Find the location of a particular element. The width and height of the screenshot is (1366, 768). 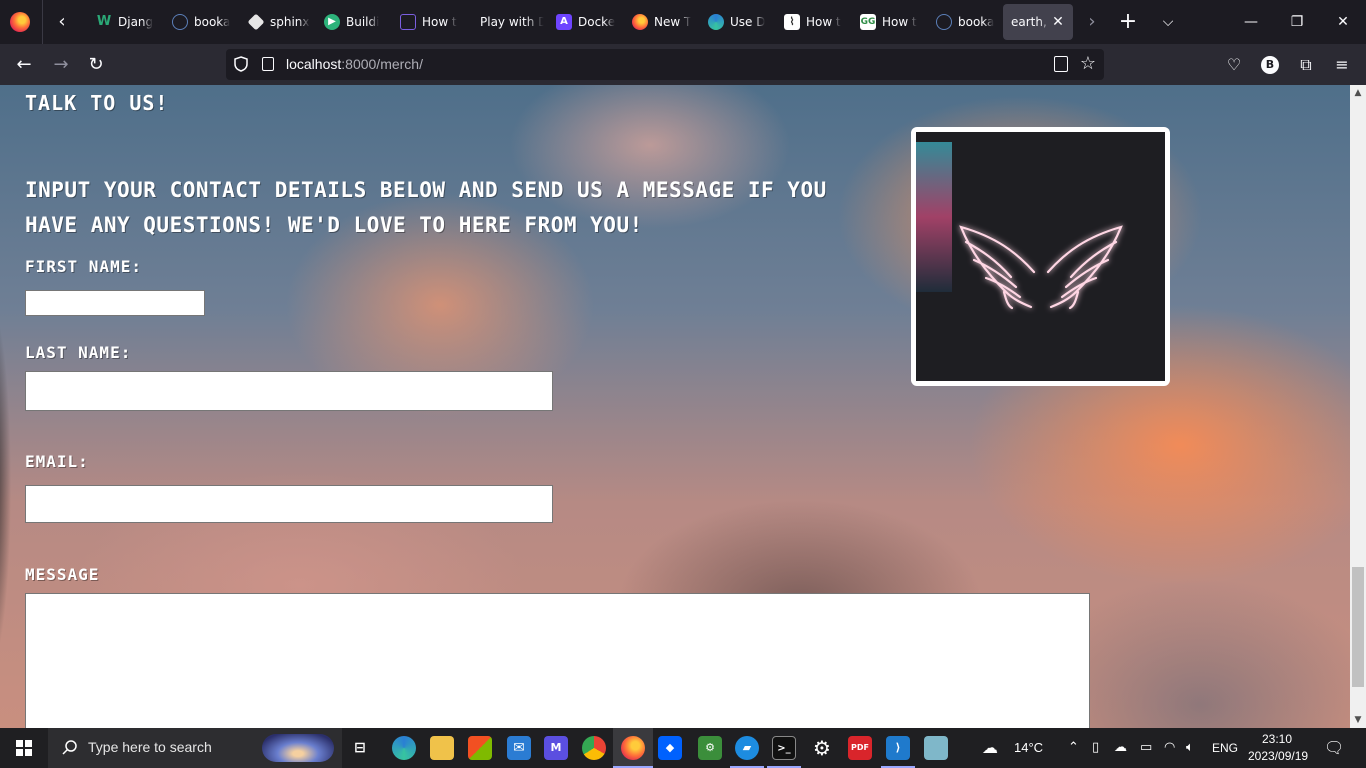

edge-favicon-icon is located at coordinates (716, 22).